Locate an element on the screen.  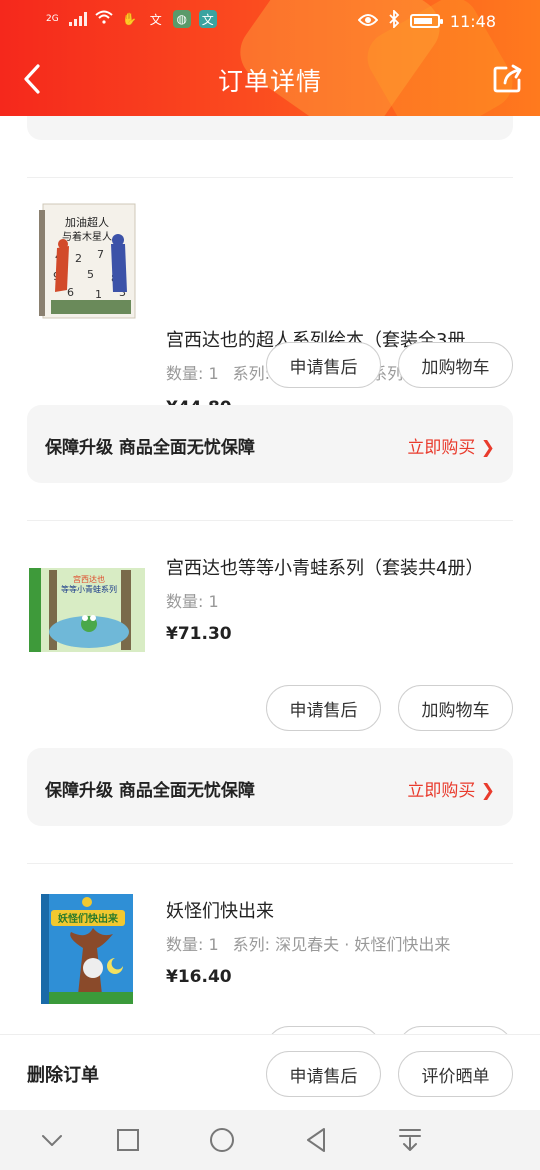
product-name: 妖怪们快出来 is located at coordinates (338, 910).